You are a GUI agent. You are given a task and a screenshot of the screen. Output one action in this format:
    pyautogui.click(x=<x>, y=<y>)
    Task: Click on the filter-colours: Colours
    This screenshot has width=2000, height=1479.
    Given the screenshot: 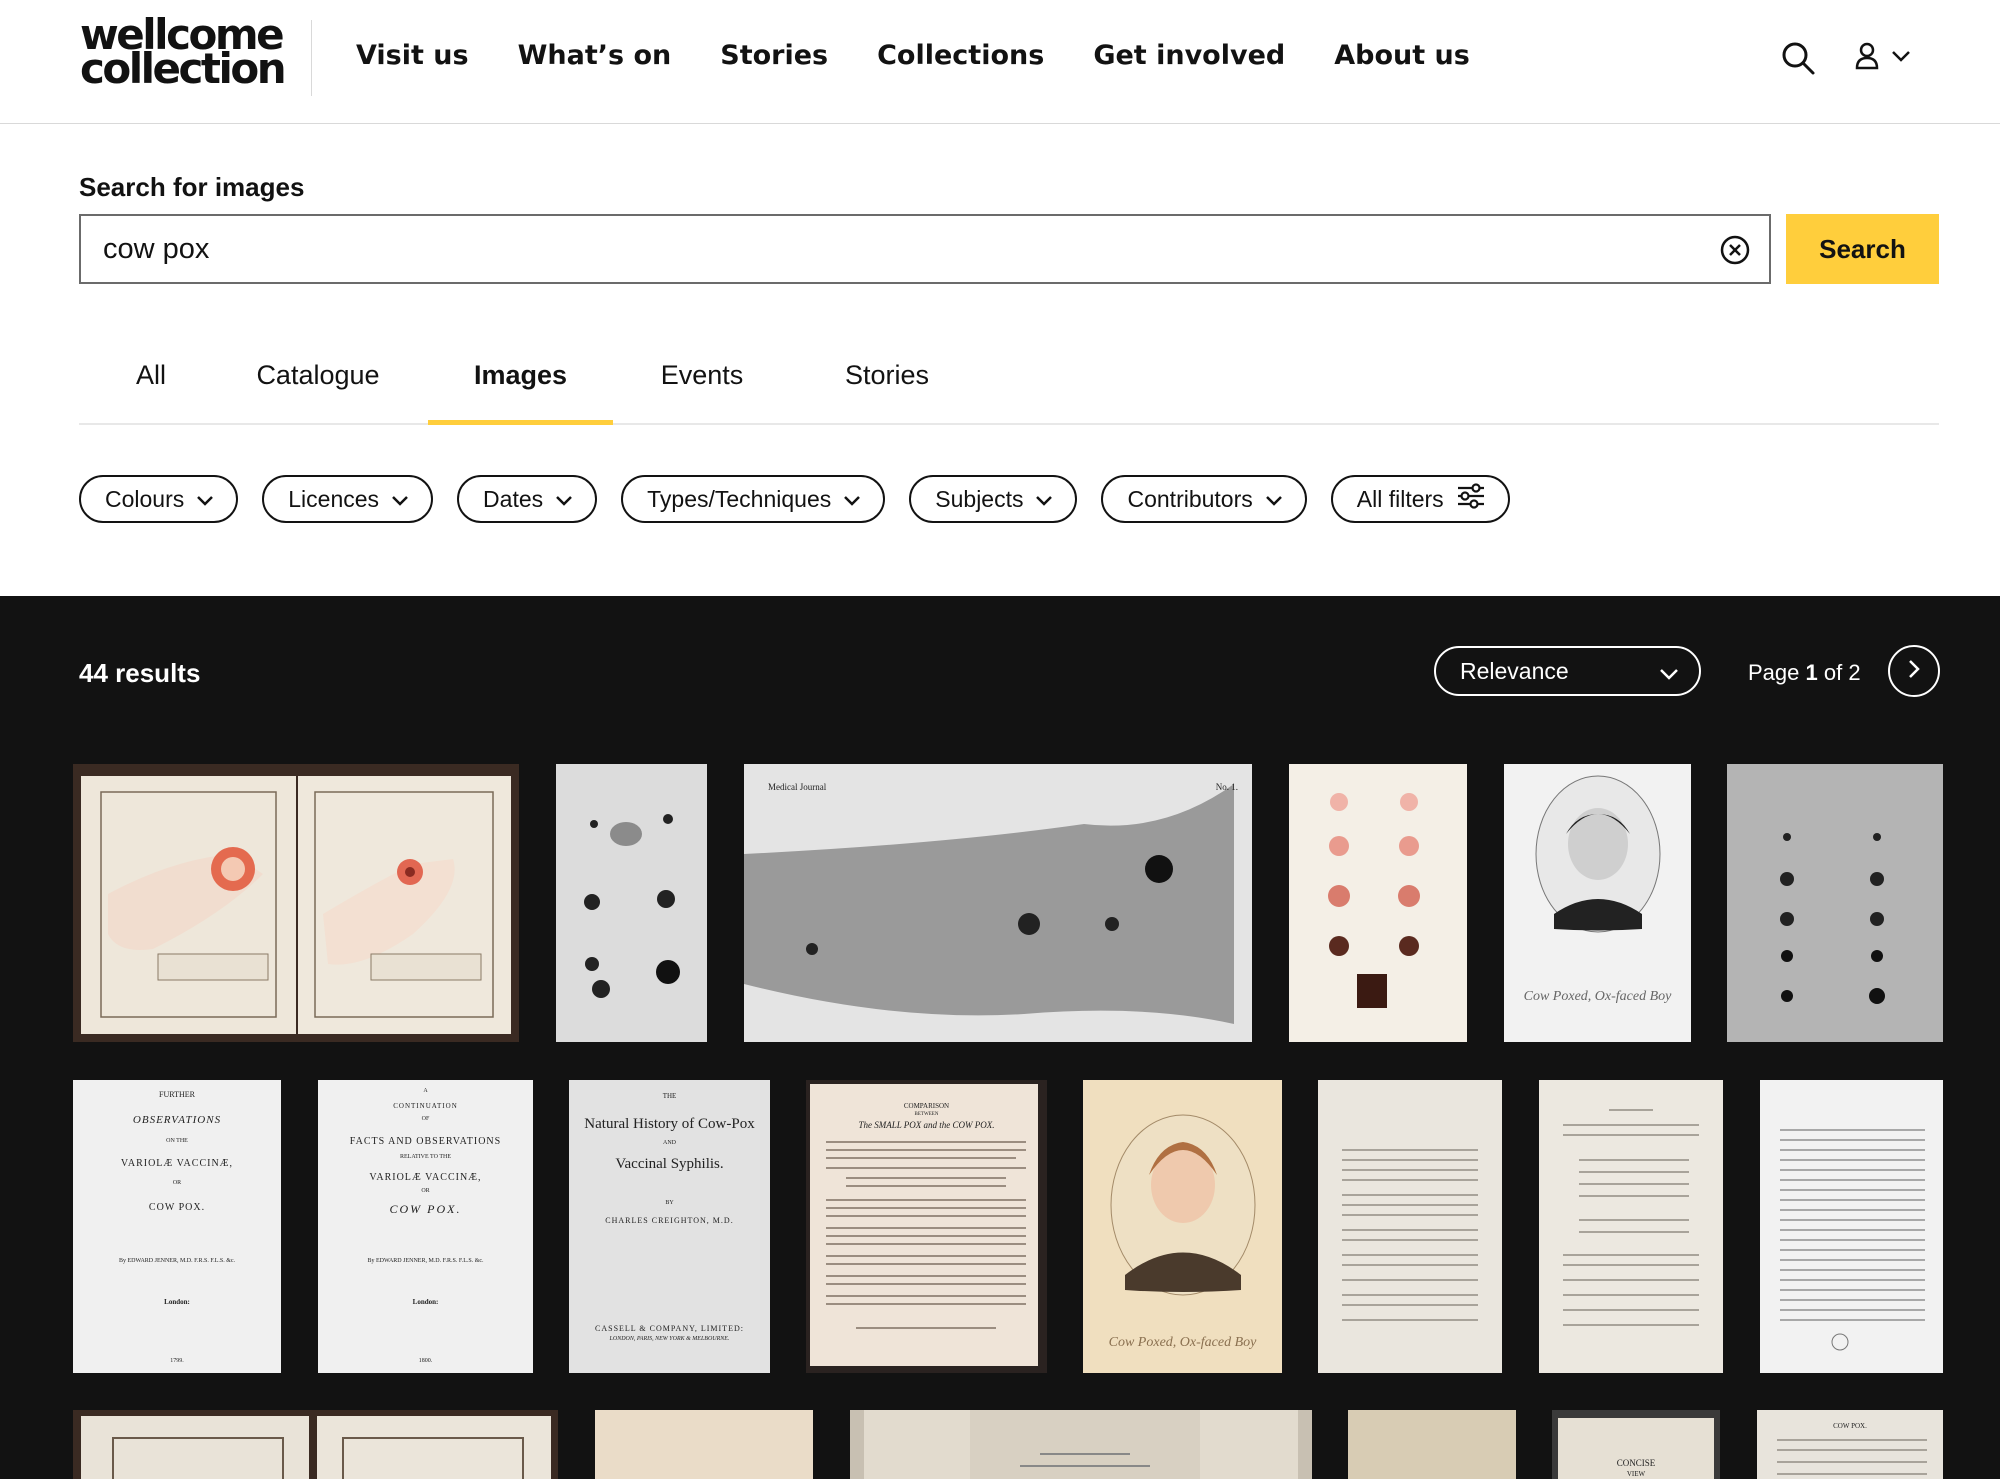 What is the action you would take?
    pyautogui.click(x=159, y=499)
    